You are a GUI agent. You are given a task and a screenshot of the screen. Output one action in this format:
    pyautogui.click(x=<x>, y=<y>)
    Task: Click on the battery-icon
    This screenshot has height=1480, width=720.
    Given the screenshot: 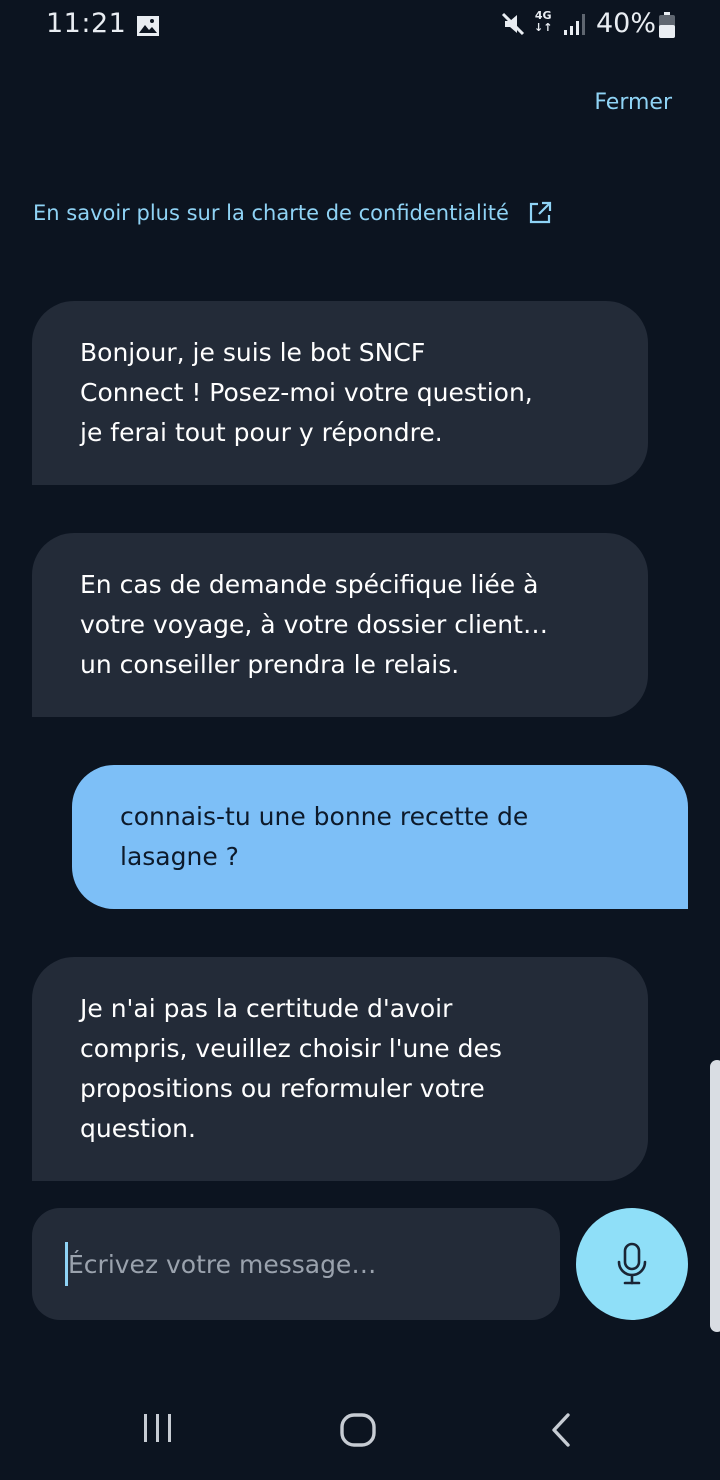 What is the action you would take?
    pyautogui.click(x=667, y=25)
    